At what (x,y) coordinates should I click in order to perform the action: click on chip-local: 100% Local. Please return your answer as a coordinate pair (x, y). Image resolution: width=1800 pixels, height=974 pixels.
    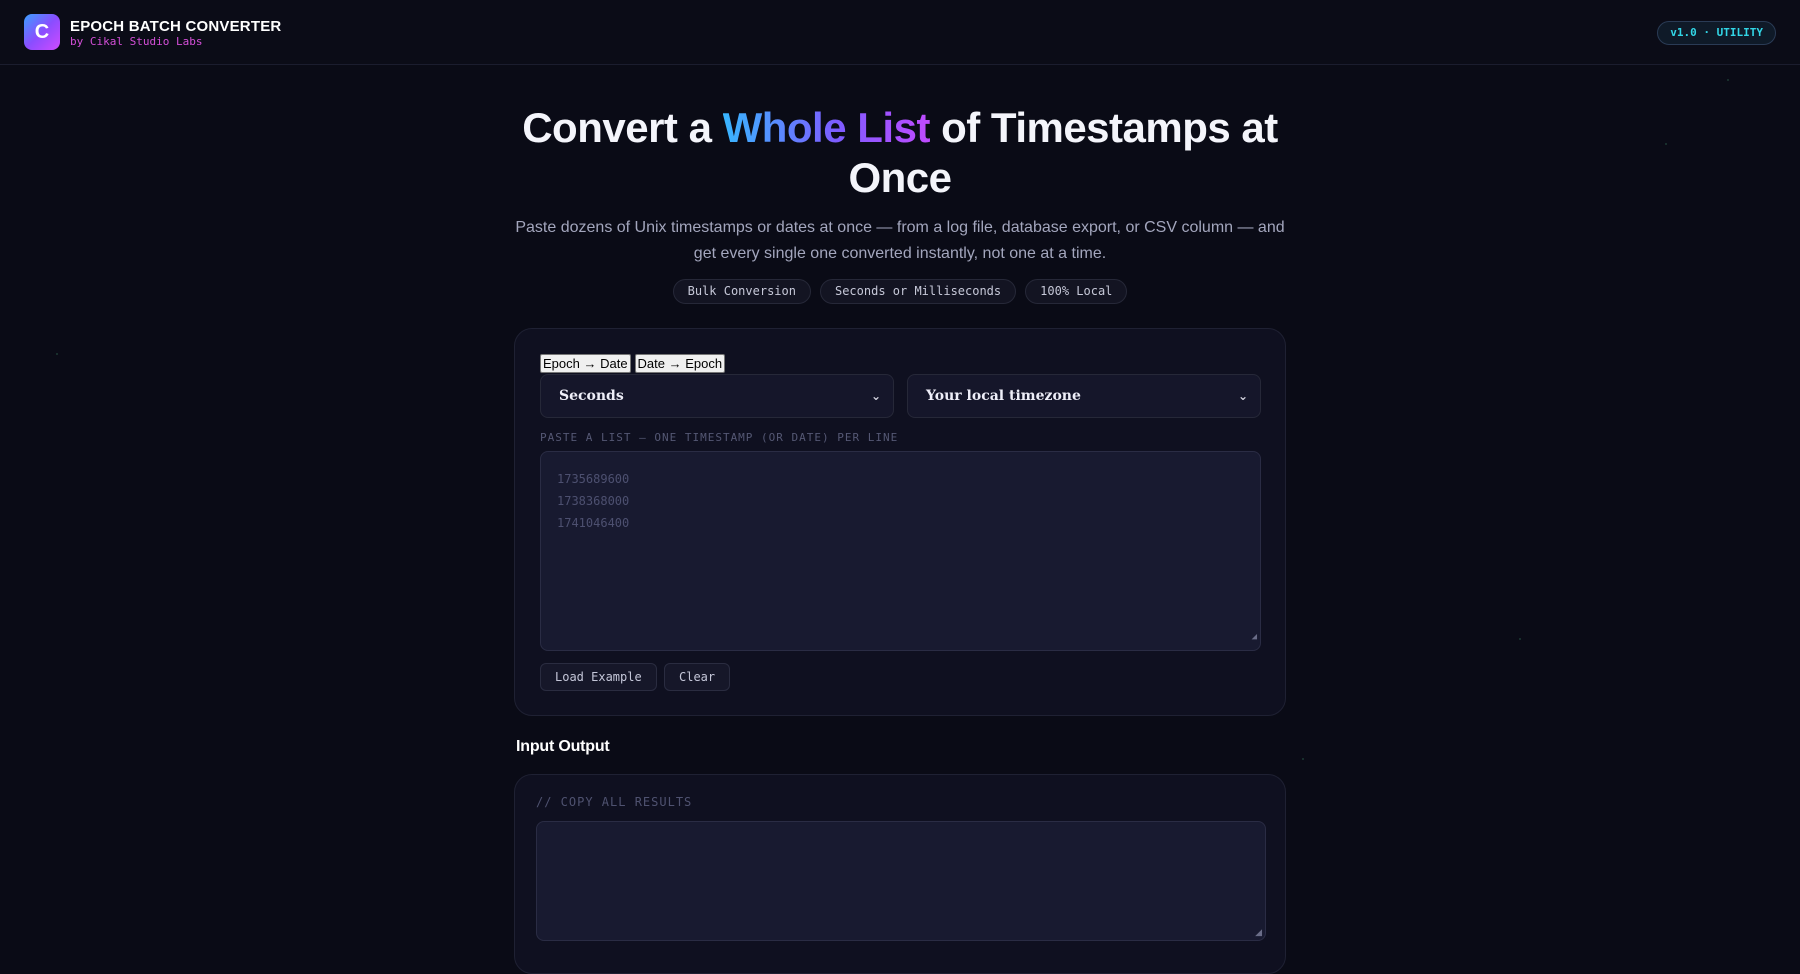
    Looking at the image, I should click on (1076, 291).